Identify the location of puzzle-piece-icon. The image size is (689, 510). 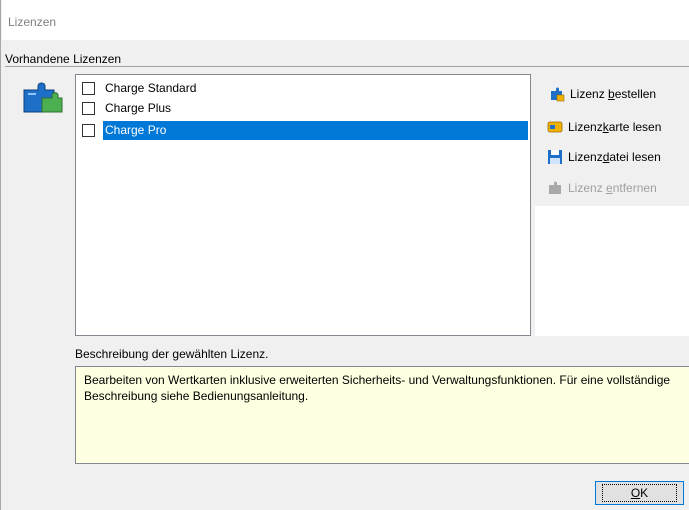
(43, 97).